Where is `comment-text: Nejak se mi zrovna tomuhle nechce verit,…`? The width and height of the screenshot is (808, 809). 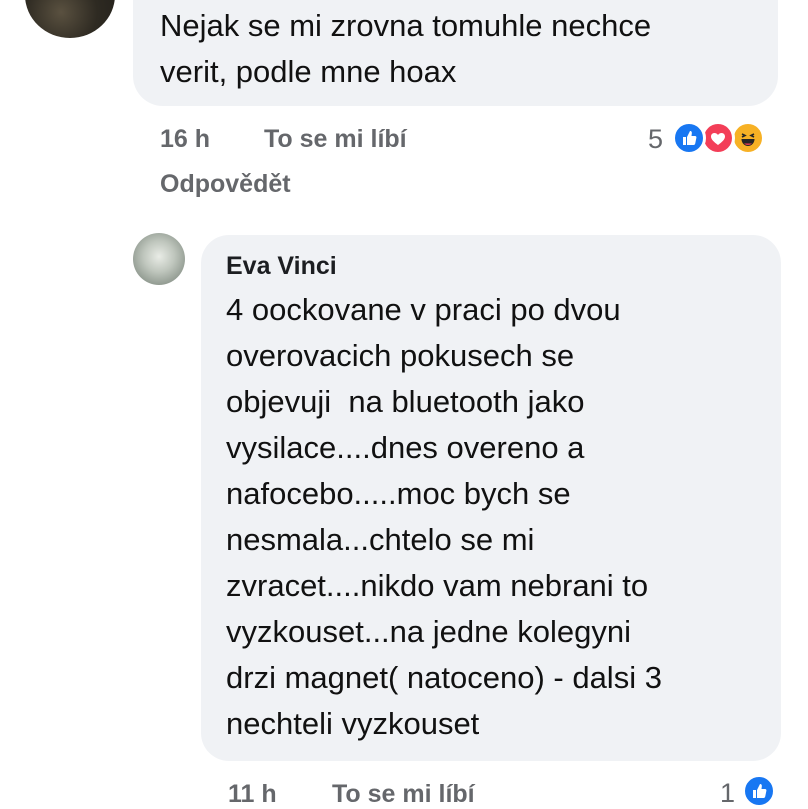
comment-text: Nejak se mi zrovna tomuhle nechce verit,… is located at coordinates (406, 48).